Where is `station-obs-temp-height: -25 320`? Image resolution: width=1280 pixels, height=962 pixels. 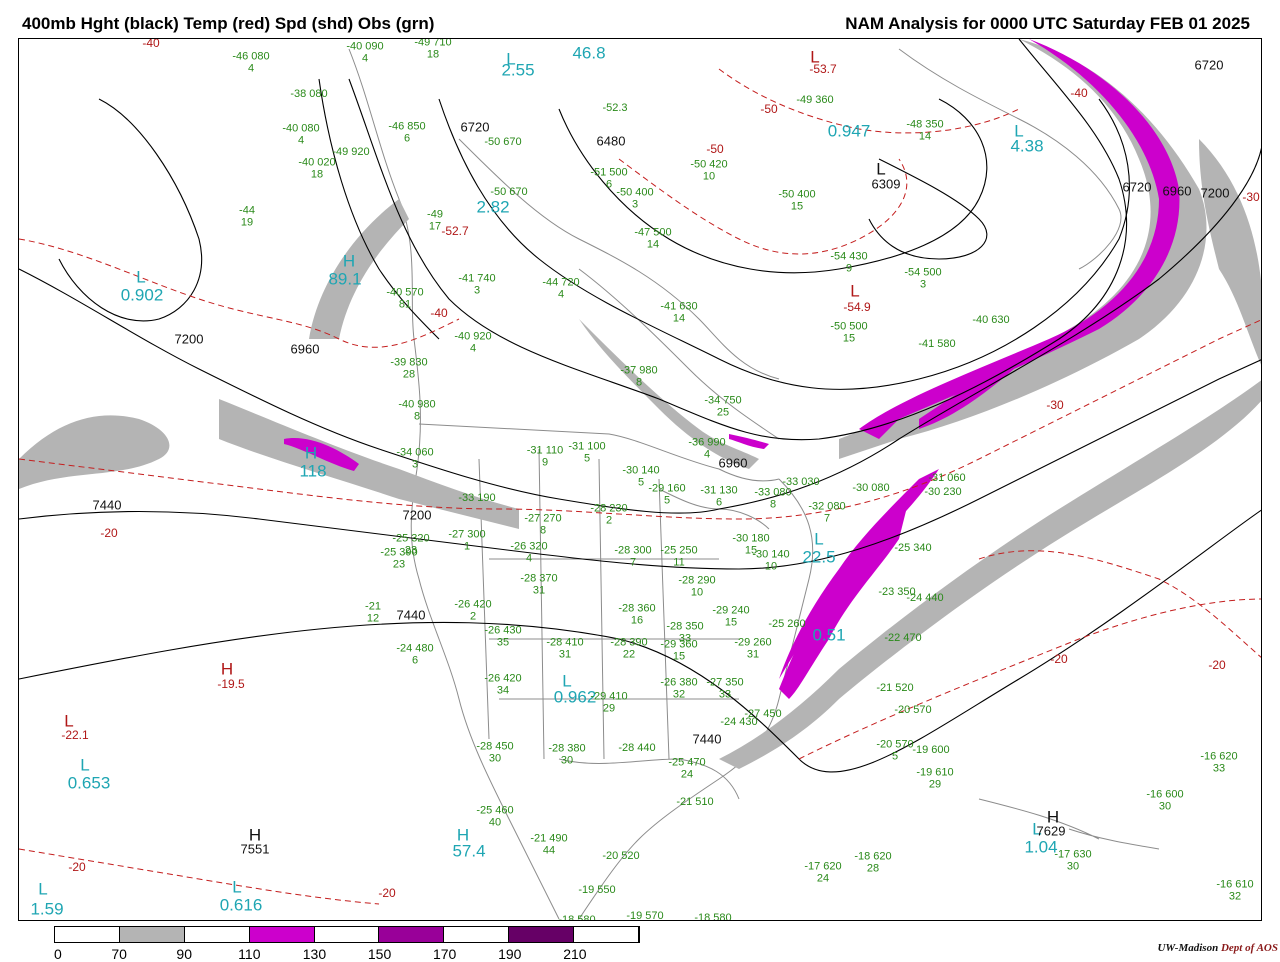
station-obs-temp-height: -25 320 is located at coordinates (411, 538).